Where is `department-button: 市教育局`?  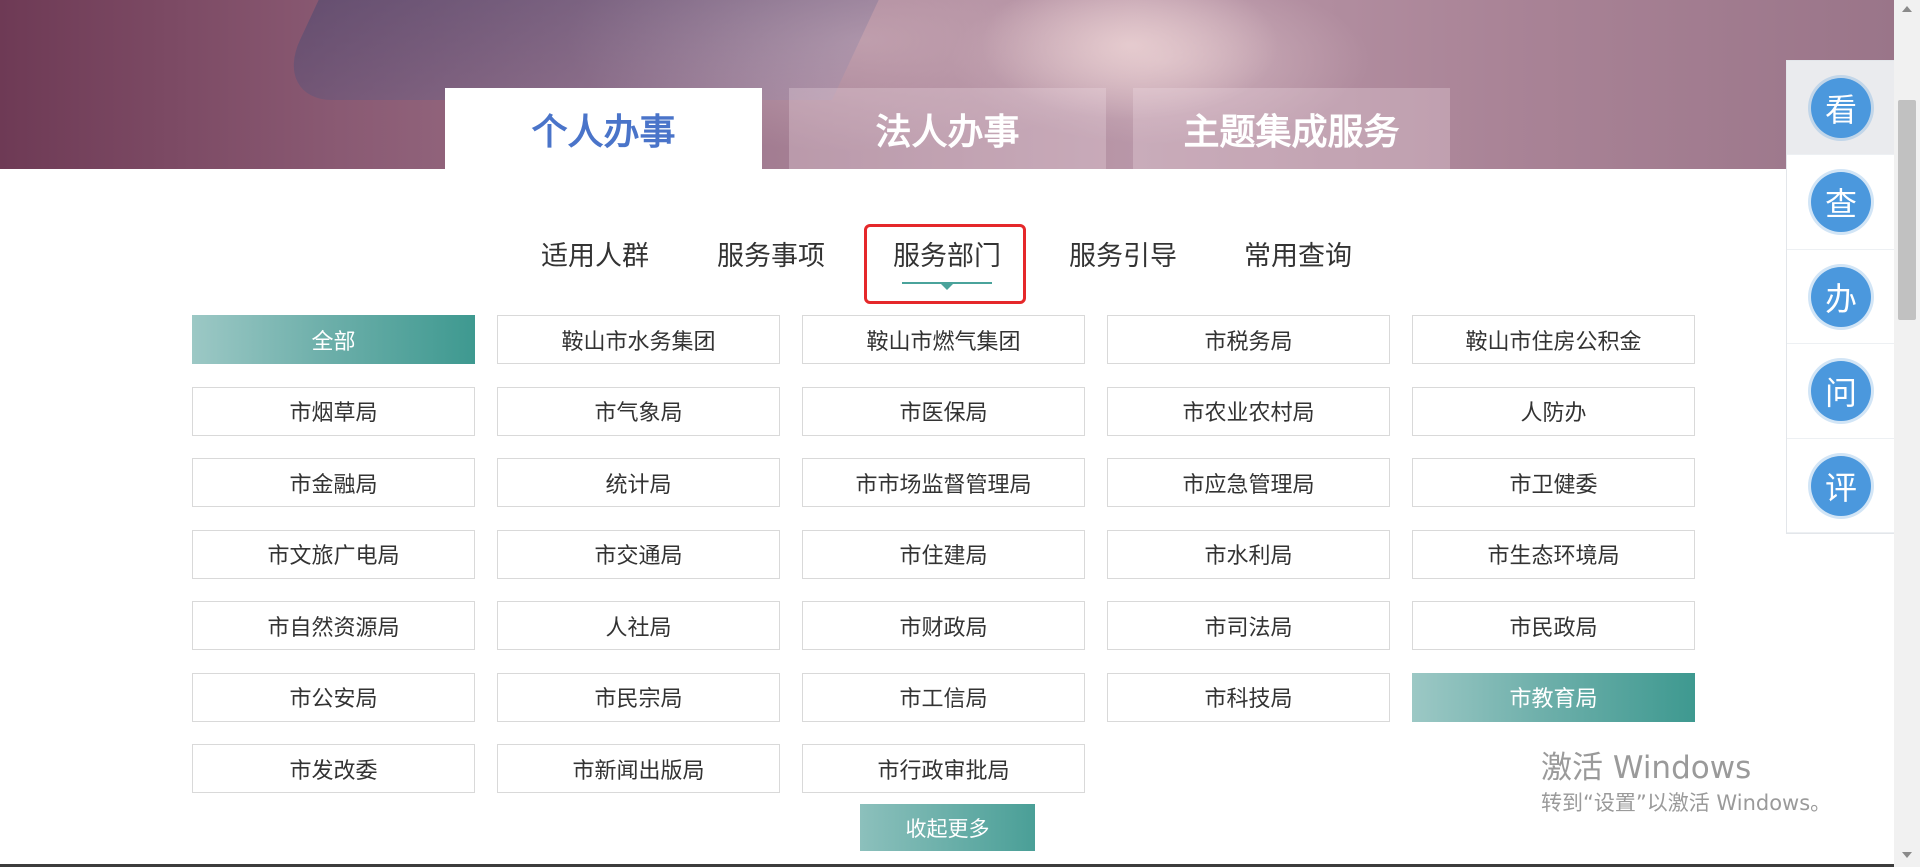
department-button: 市教育局 is located at coordinates (1553, 697).